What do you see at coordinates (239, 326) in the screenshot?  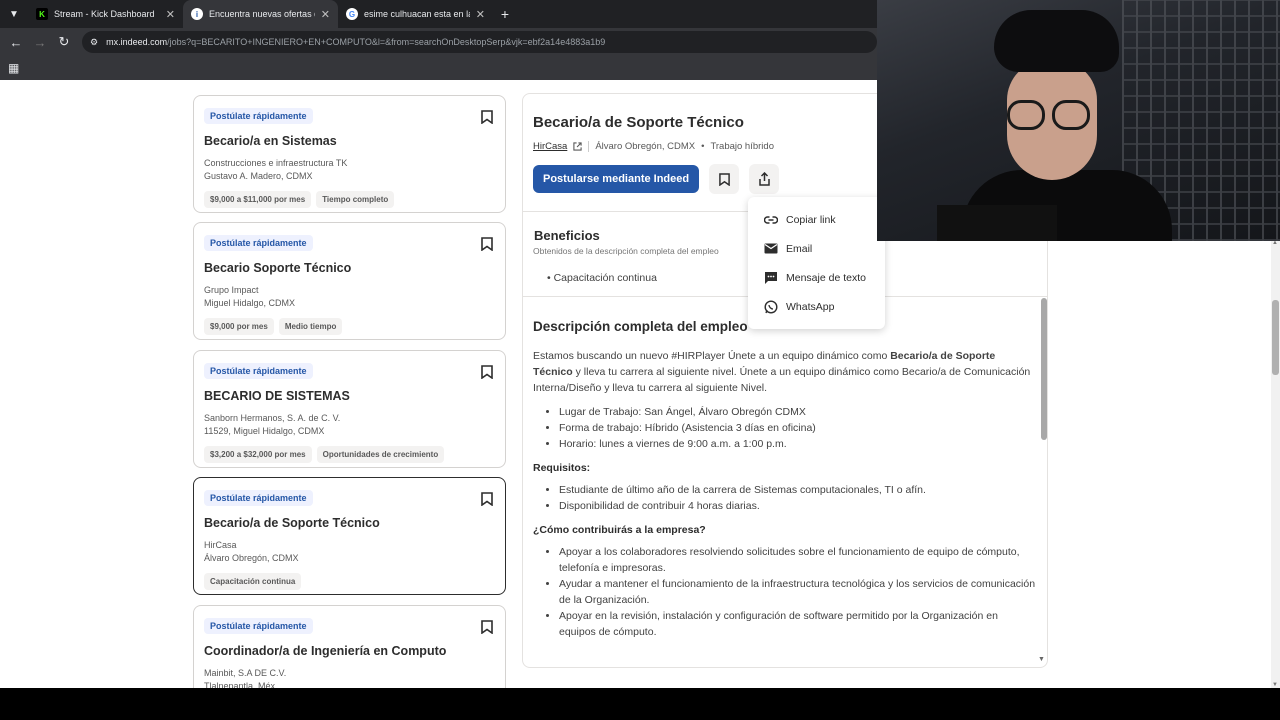 I see `salary-tag: $9,000 por mes` at bounding box center [239, 326].